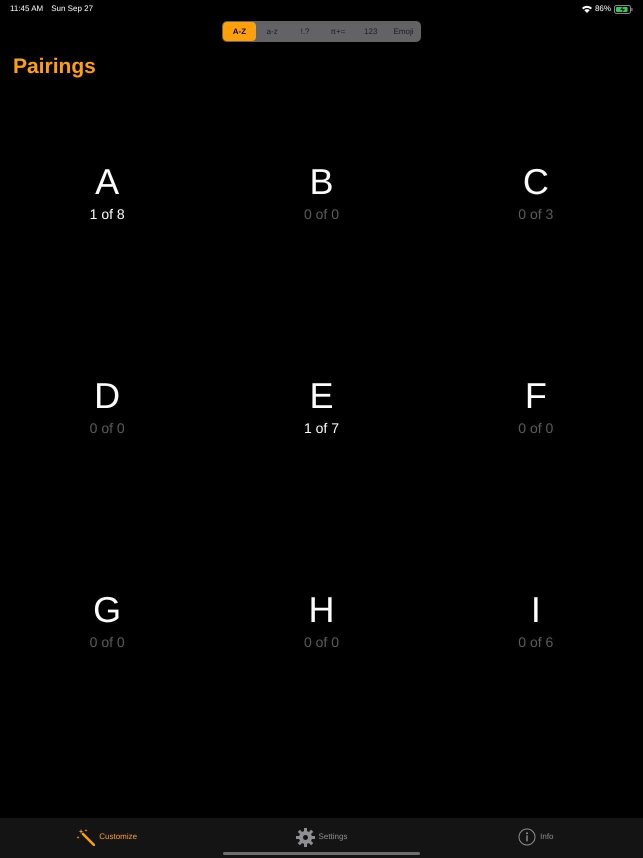  What do you see at coordinates (86, 837) in the screenshot?
I see `magic-wand-icon` at bounding box center [86, 837].